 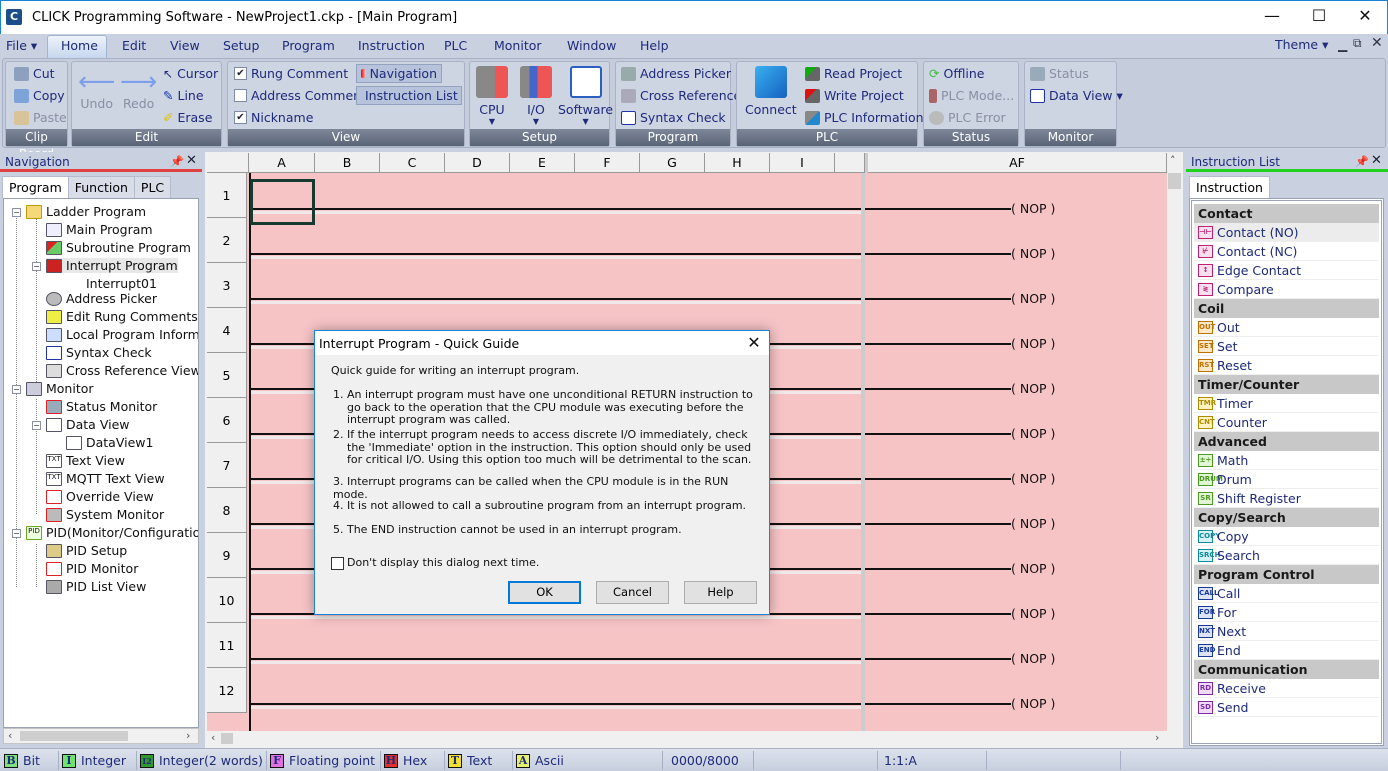 What do you see at coordinates (654, 45) in the screenshot?
I see `menu-help: Help` at bounding box center [654, 45].